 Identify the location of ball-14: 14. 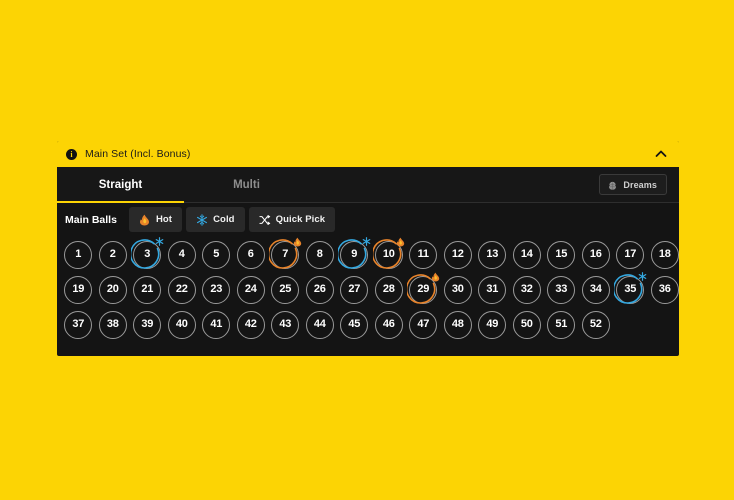
(527, 254).